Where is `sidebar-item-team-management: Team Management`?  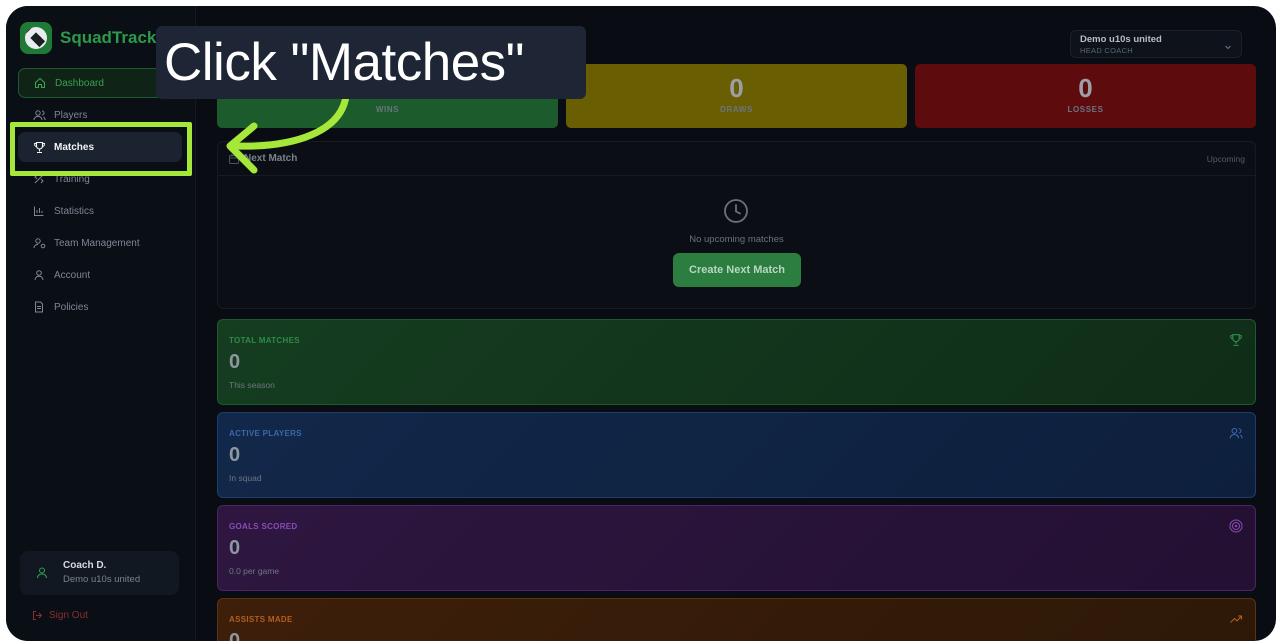 sidebar-item-team-management: Team Management is located at coordinates (100, 243).